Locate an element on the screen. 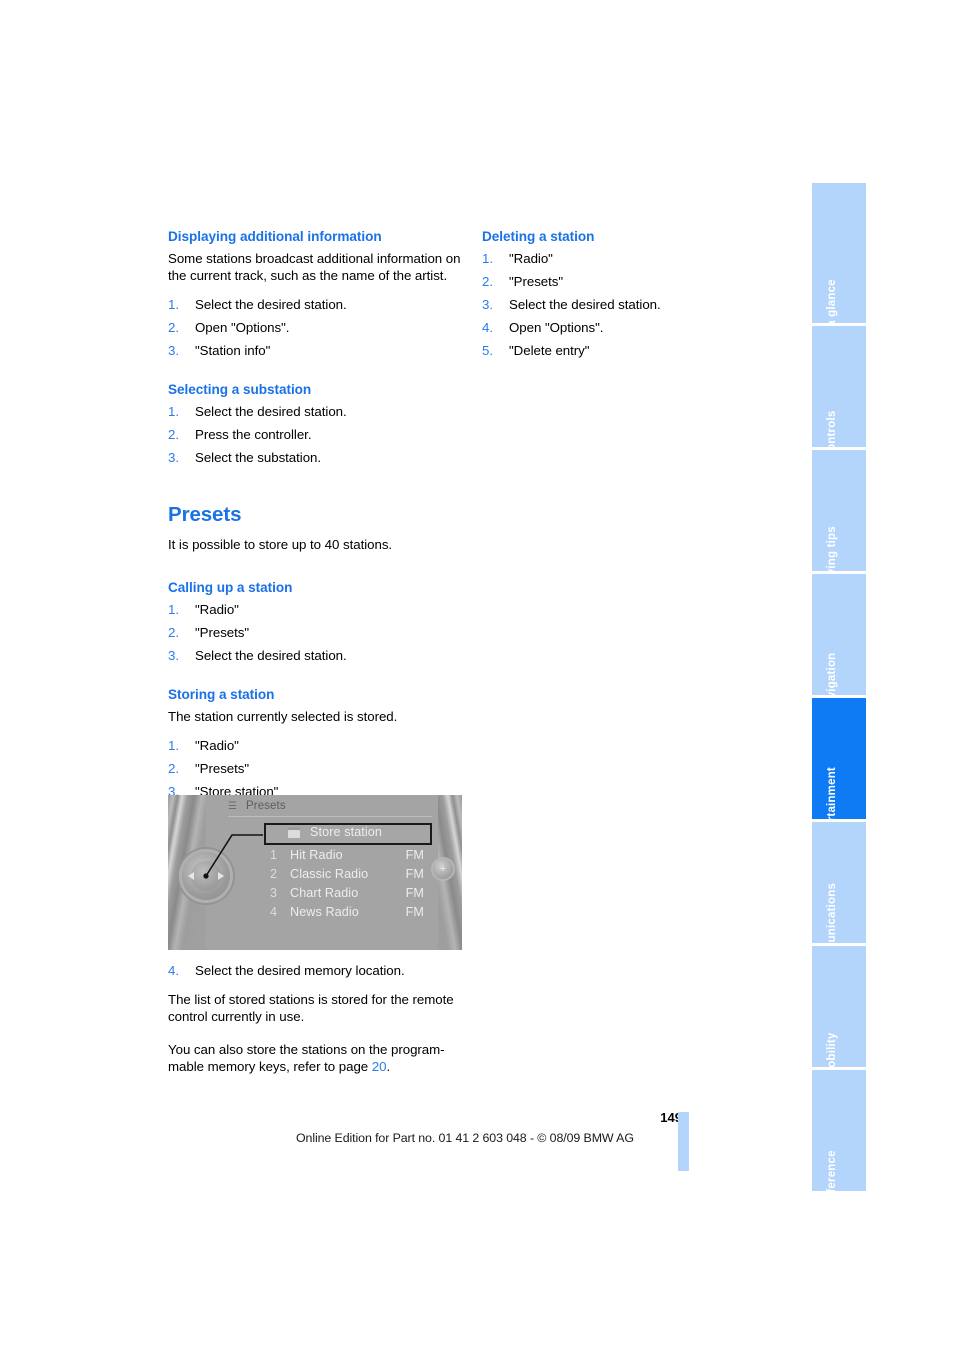  list-item: 2. Open "Options". is located at coordinates (316, 327).